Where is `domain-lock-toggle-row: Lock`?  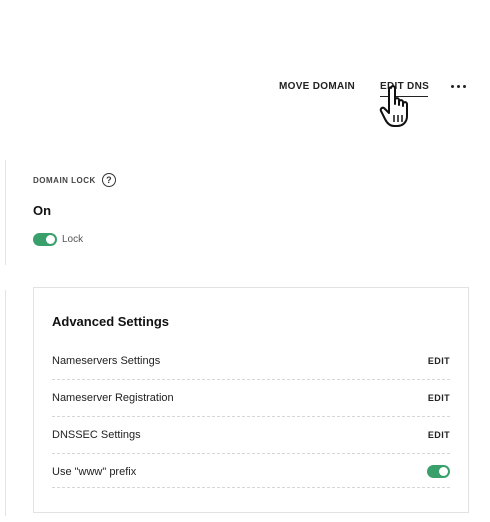
domain-lock-toggle-row: Lock is located at coordinates (58, 239).